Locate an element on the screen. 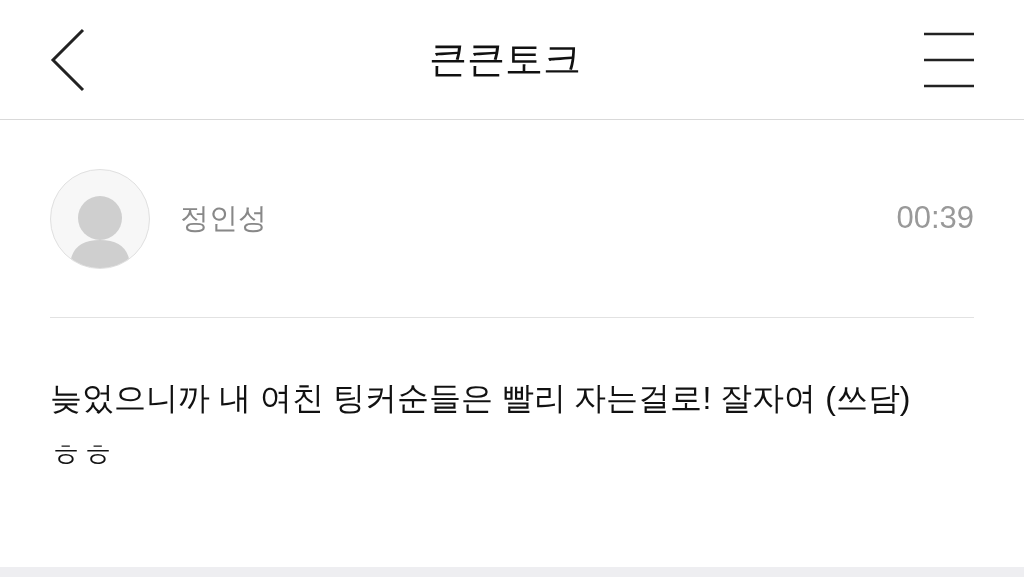 This screenshot has width=1024, height=577. header-title: 큰큰토크 is located at coordinates (505, 59).